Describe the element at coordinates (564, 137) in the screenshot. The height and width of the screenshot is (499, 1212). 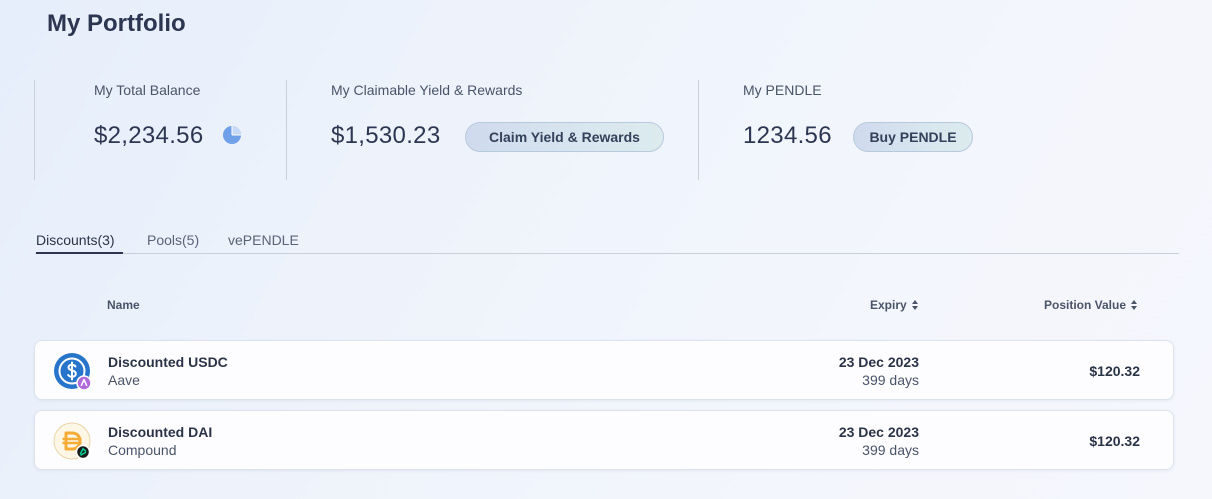
I see `claim-yield-rewards-button: Claim Yield & Rewards` at that location.